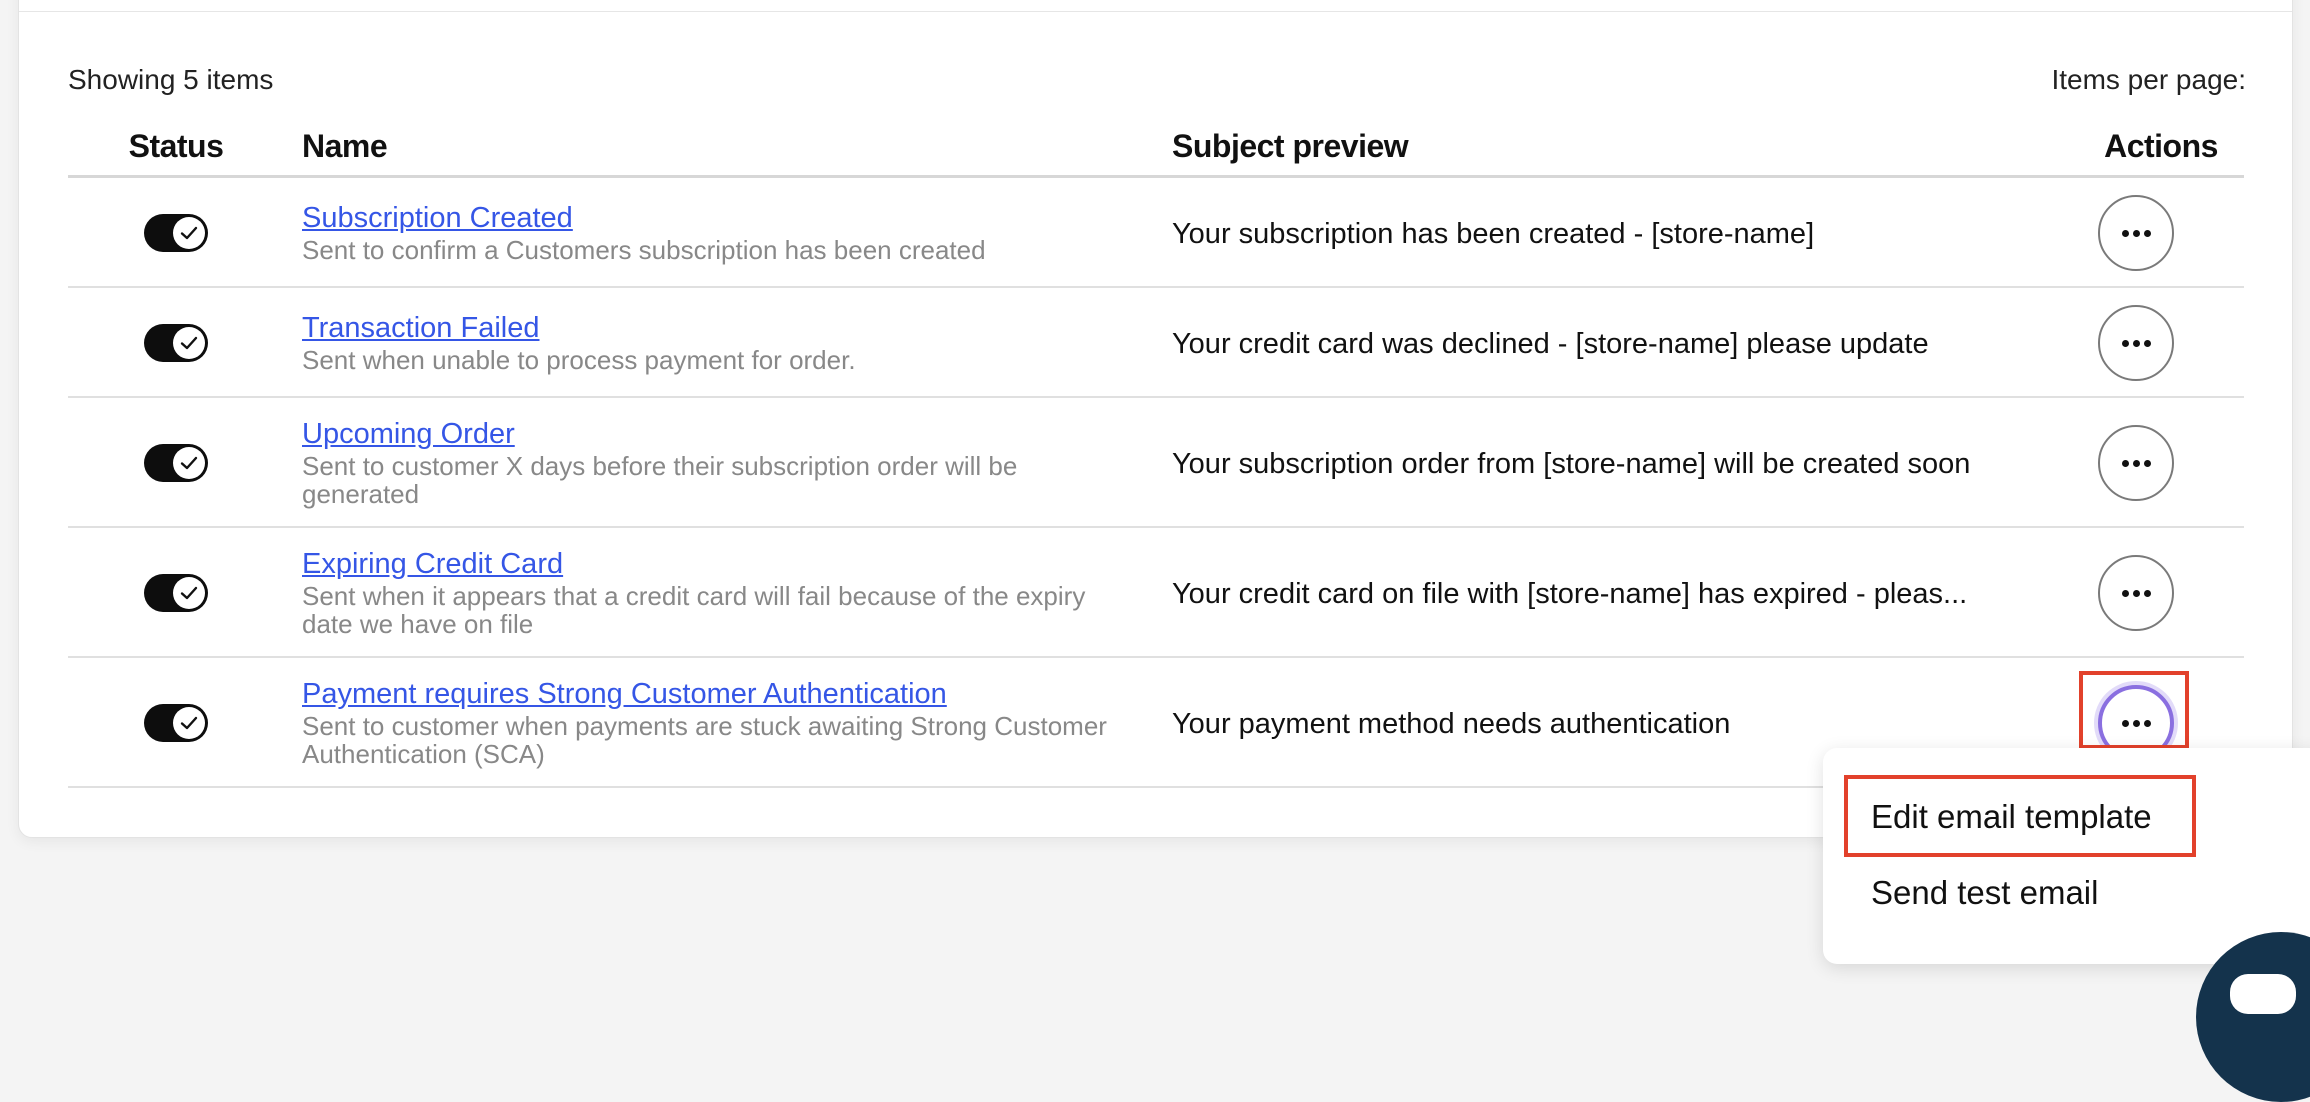 The width and height of the screenshot is (2310, 1102). What do you see at coordinates (2134, 710) in the screenshot?
I see `active-button-highlight` at bounding box center [2134, 710].